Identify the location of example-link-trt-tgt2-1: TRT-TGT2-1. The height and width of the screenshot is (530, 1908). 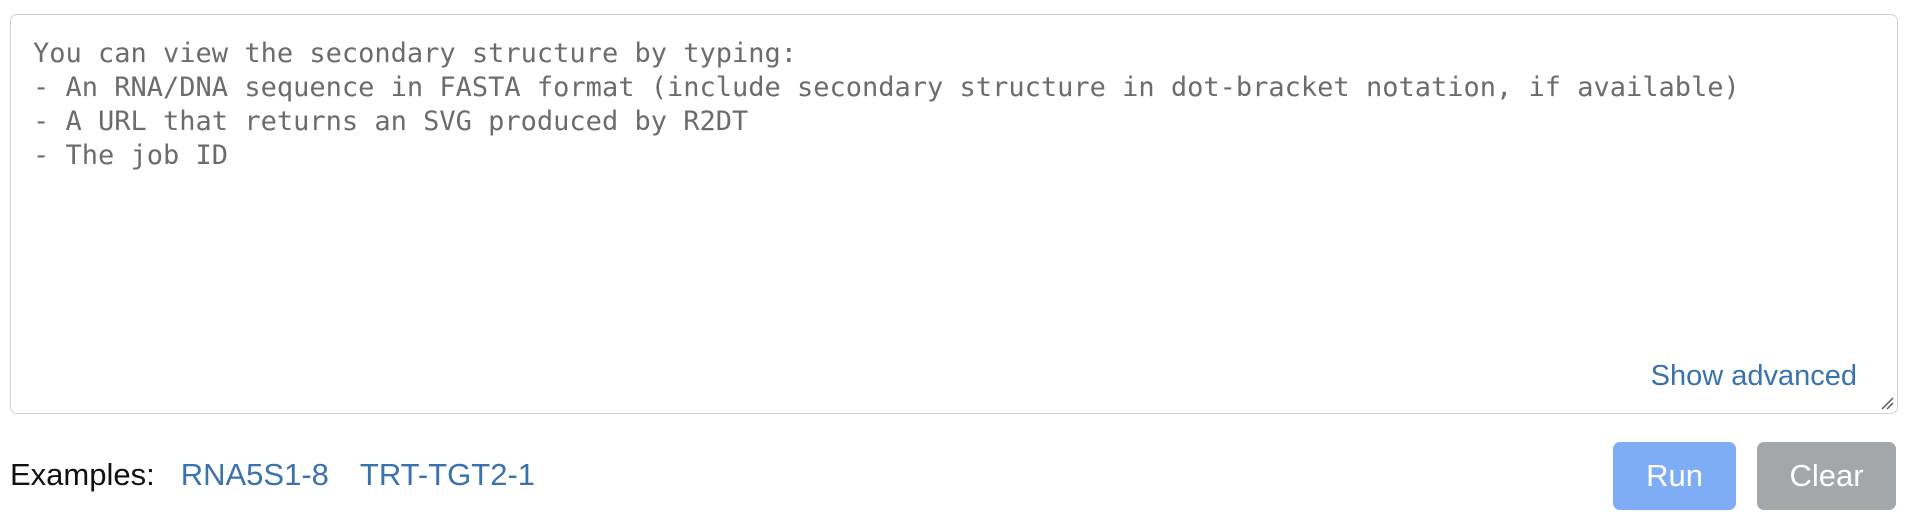
(447, 475).